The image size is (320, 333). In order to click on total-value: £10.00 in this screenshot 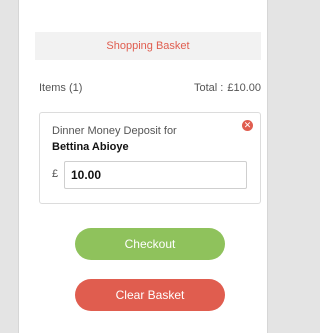, I will do `click(244, 88)`.